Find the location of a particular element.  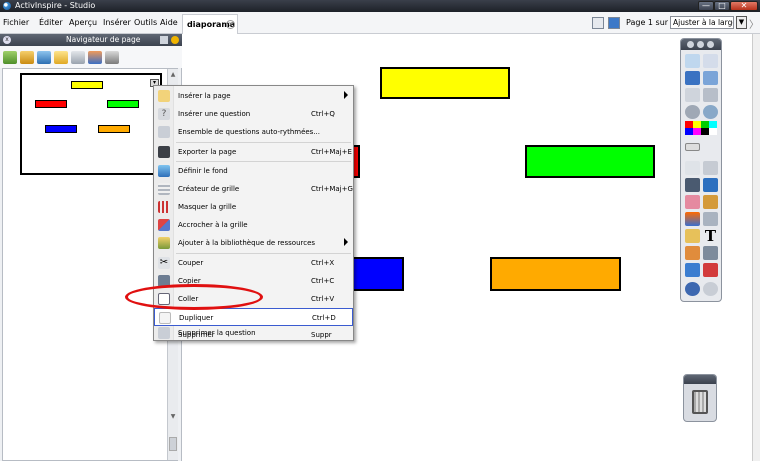

menu-item-add-to-library: Ajouter à la bibliothèque de ressources is located at coordinates (253, 243).